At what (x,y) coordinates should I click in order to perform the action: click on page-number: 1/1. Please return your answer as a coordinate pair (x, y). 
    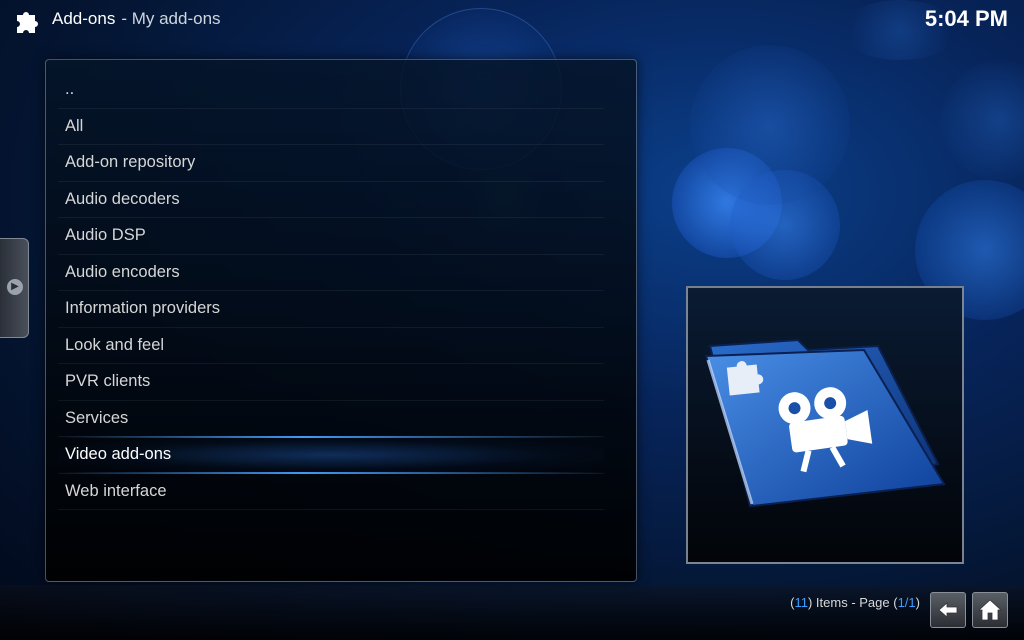
    Looking at the image, I should click on (906, 602).